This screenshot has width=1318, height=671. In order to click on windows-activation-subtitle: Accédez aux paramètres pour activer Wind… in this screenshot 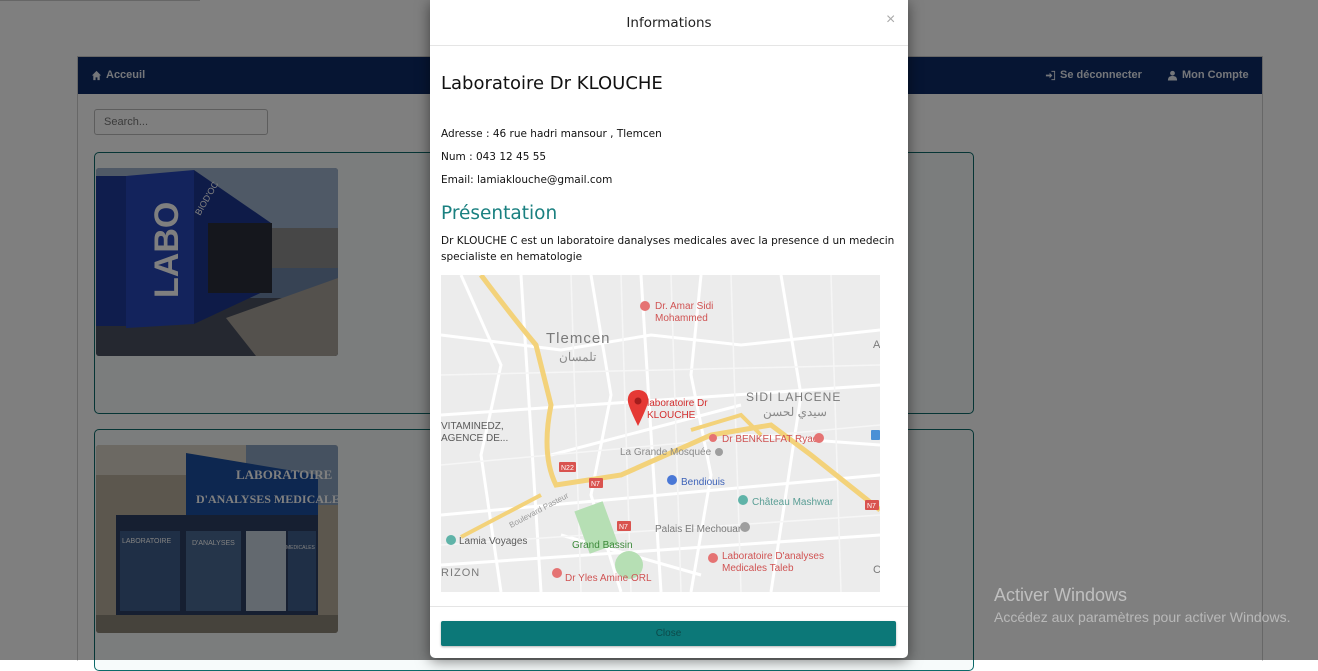, I will do `click(1142, 617)`.